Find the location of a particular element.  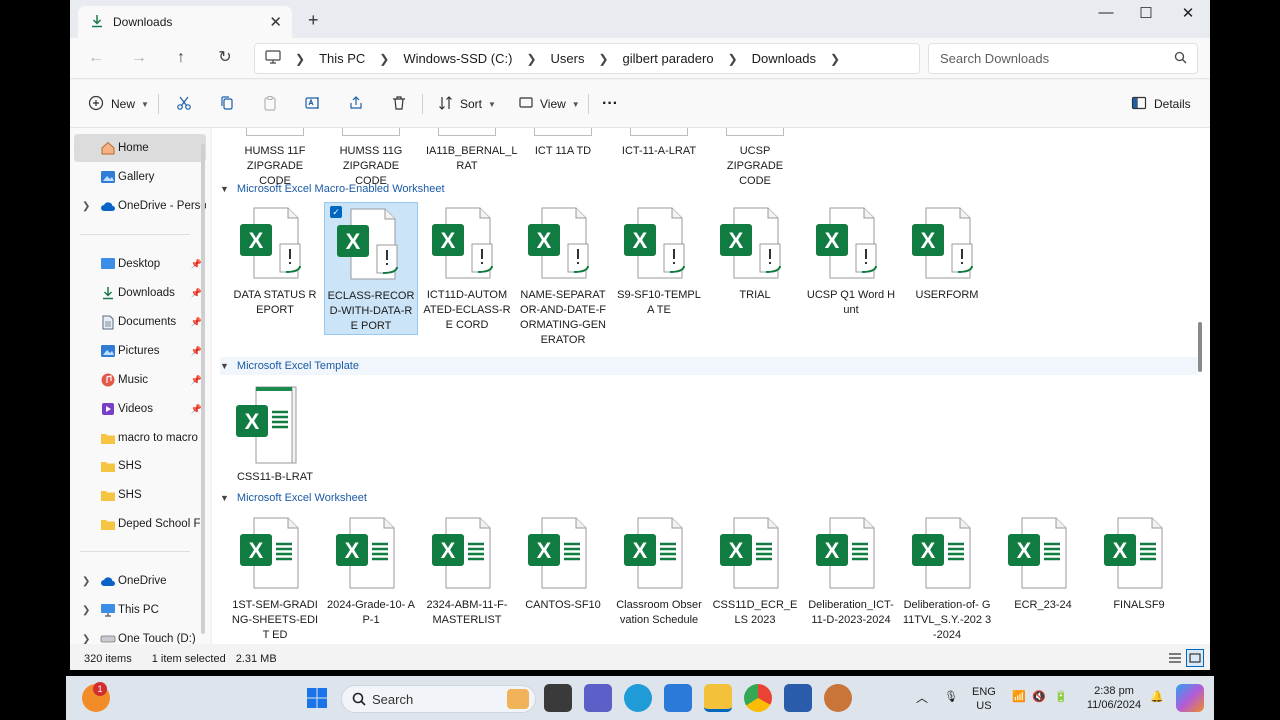

file-item: X 2324-ABM-11-F- MASTERLIST is located at coordinates (467, 570).